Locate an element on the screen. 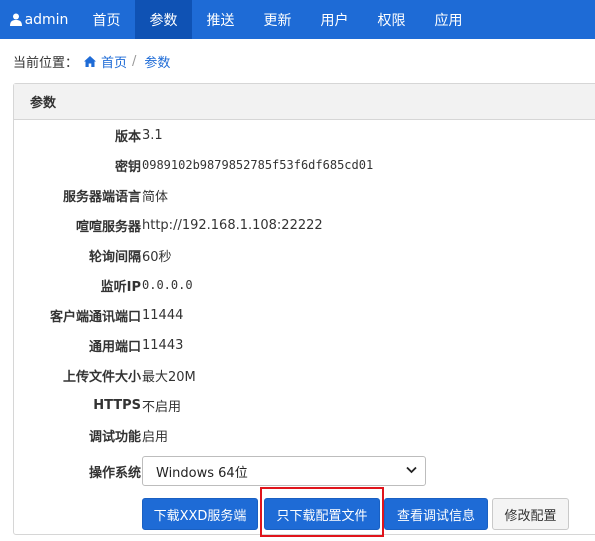  nav-item-users: 用户 is located at coordinates (334, 19).